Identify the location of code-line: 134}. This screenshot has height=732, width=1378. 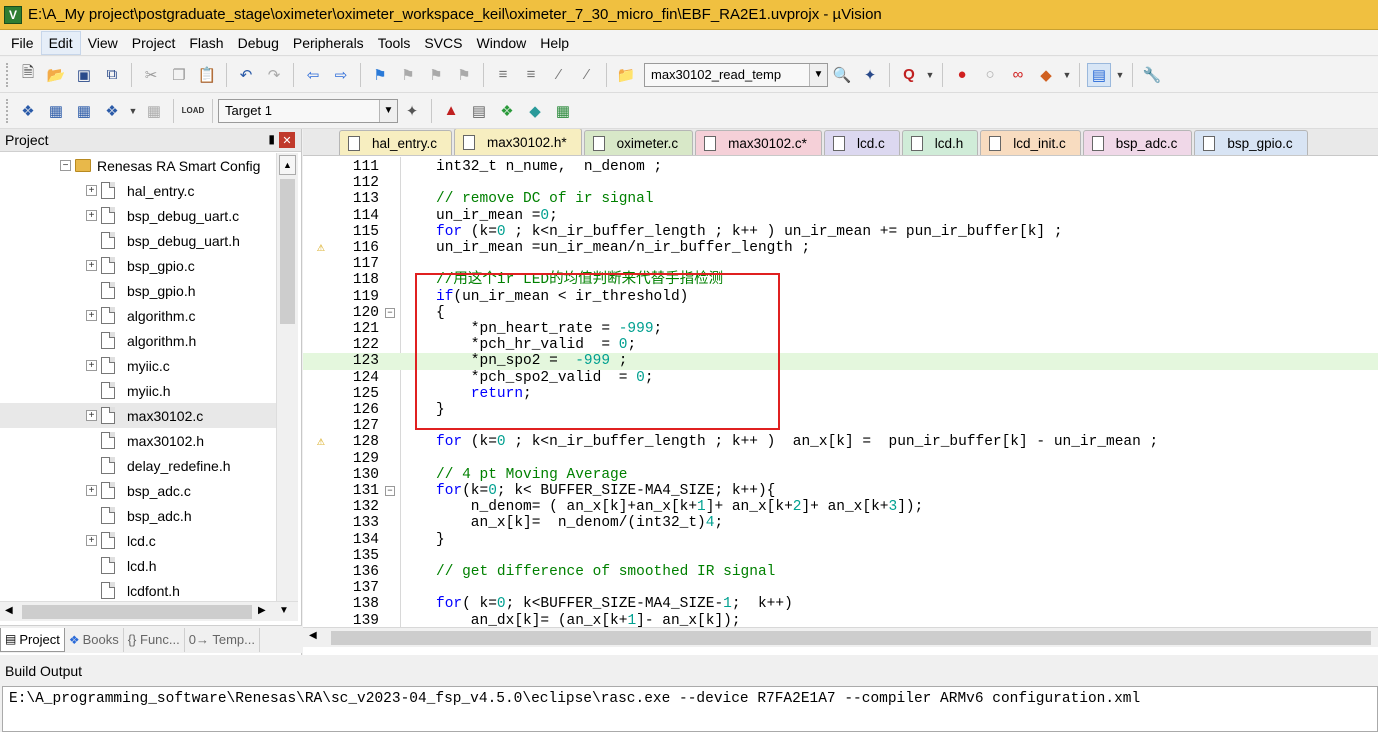
(840, 540).